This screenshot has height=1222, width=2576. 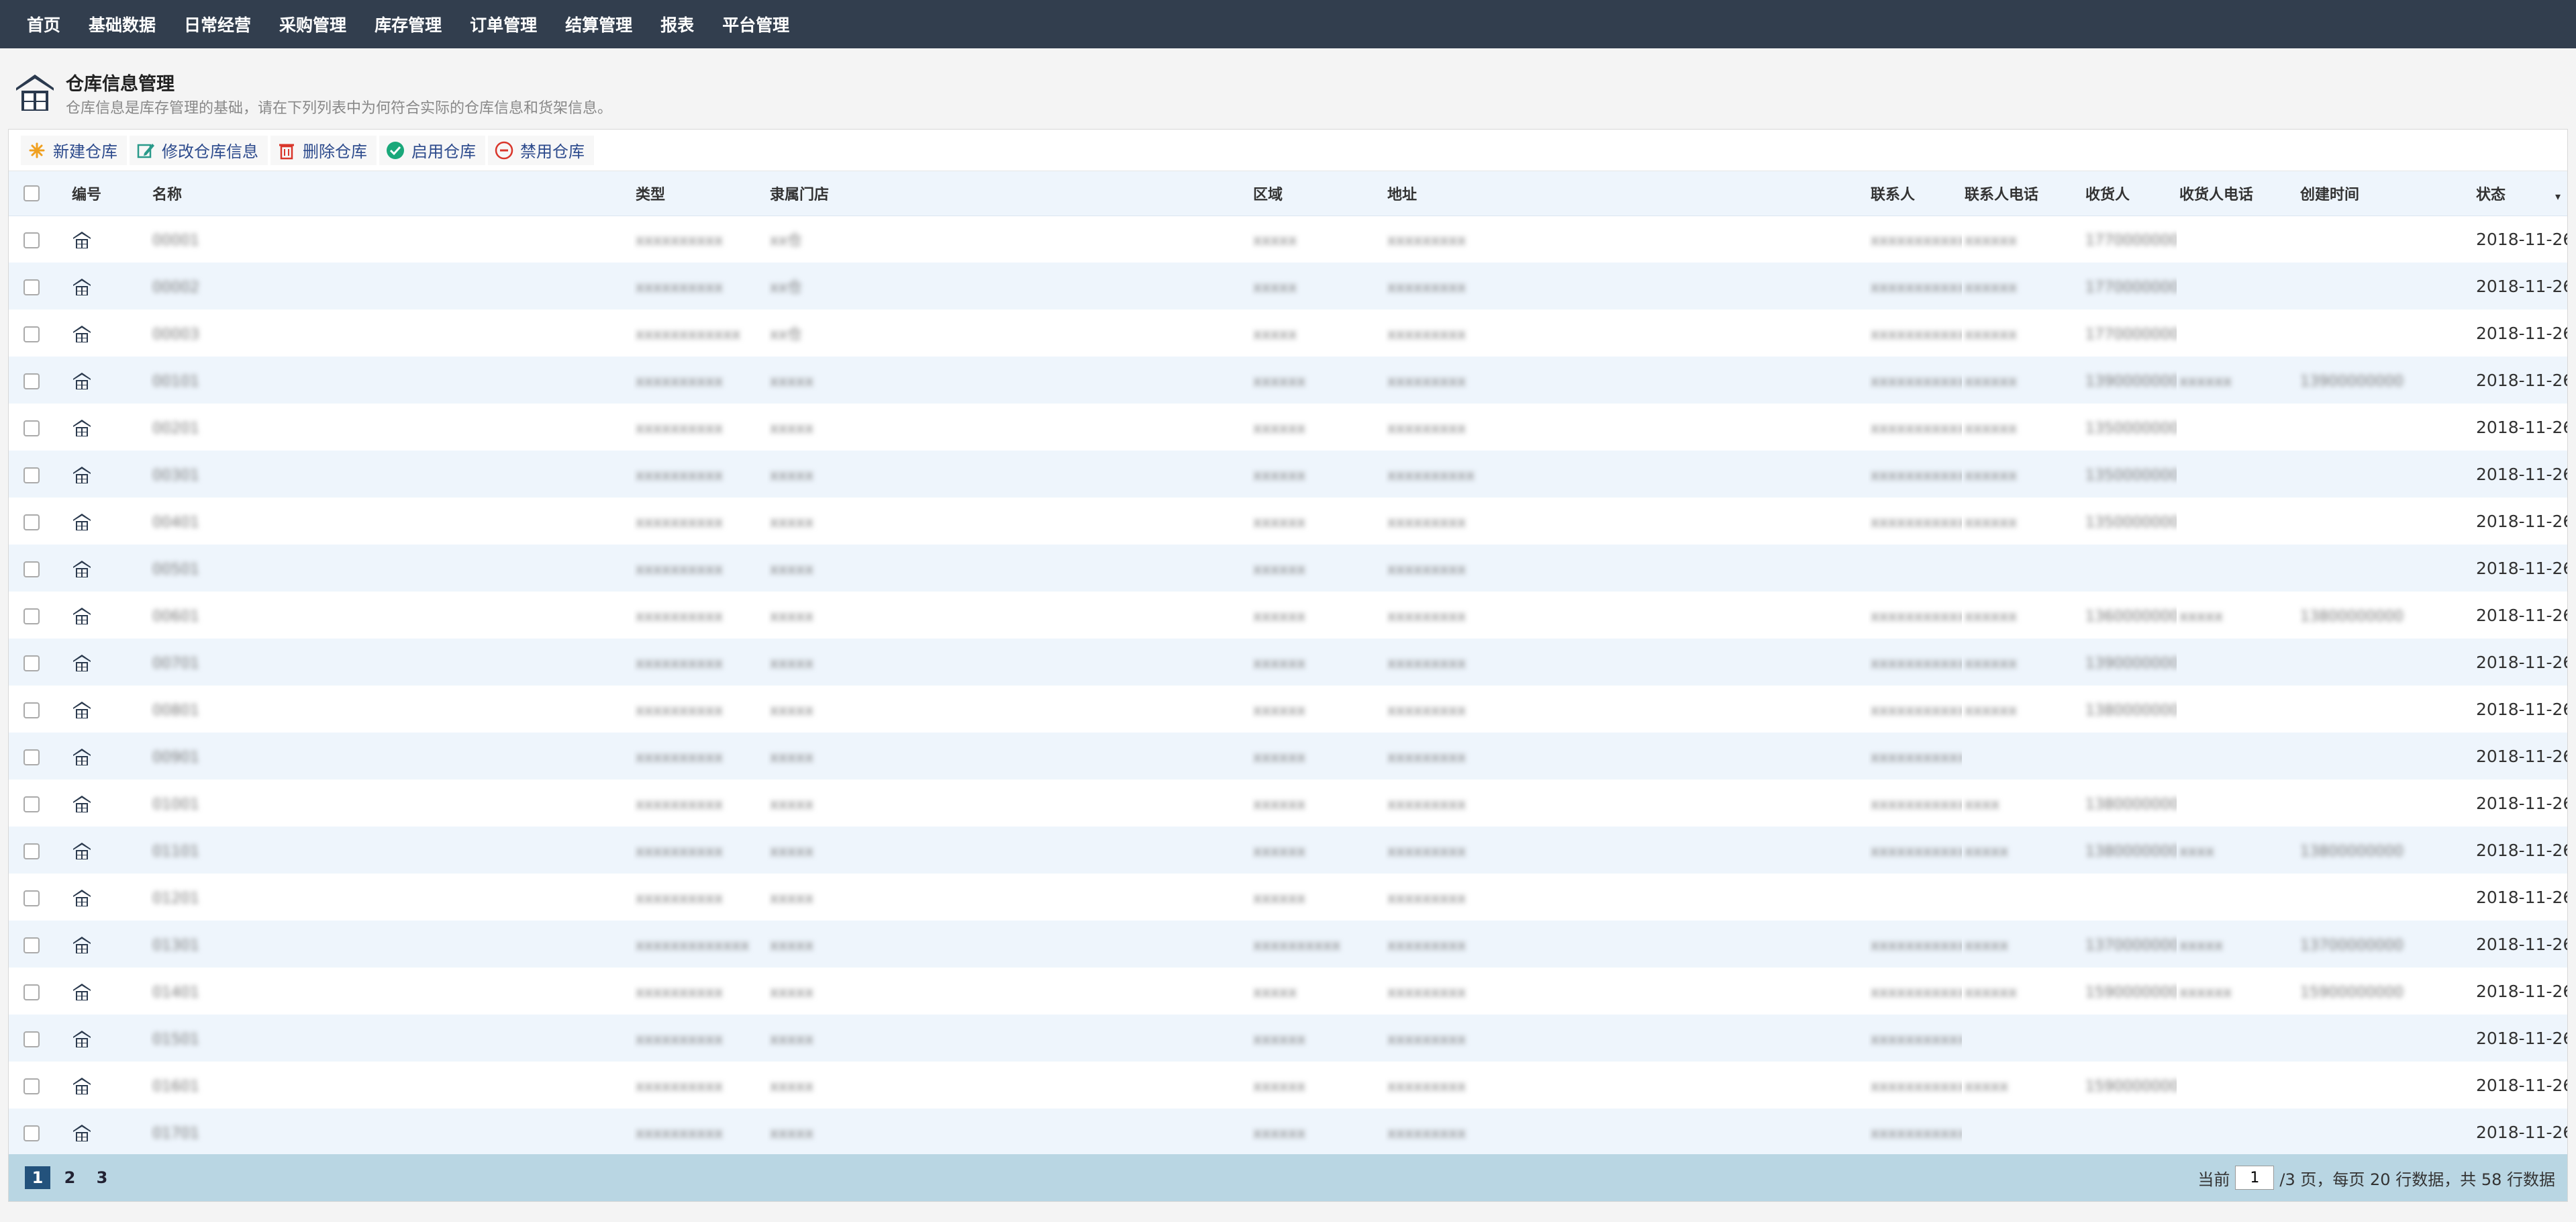 What do you see at coordinates (2130, 193) in the screenshot?
I see `column-header: 收货人` at bounding box center [2130, 193].